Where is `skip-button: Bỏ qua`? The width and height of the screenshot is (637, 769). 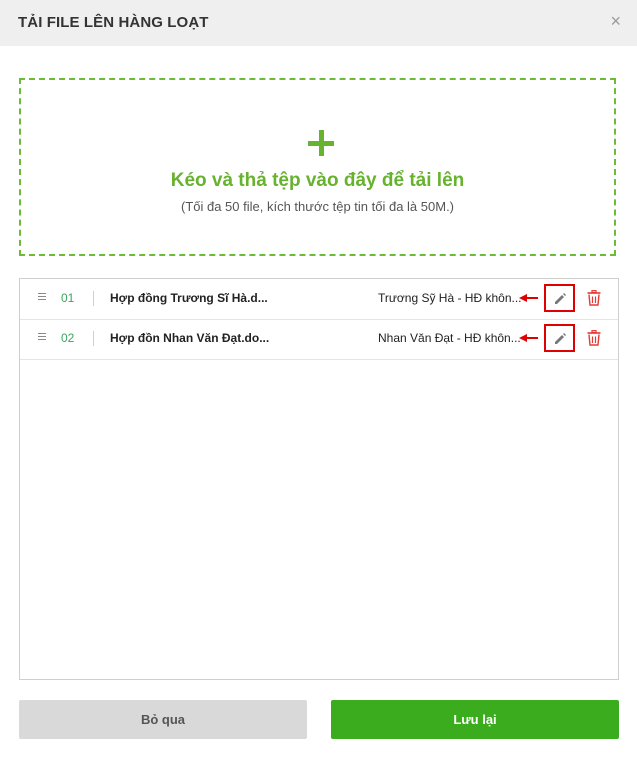 skip-button: Bỏ qua is located at coordinates (163, 719).